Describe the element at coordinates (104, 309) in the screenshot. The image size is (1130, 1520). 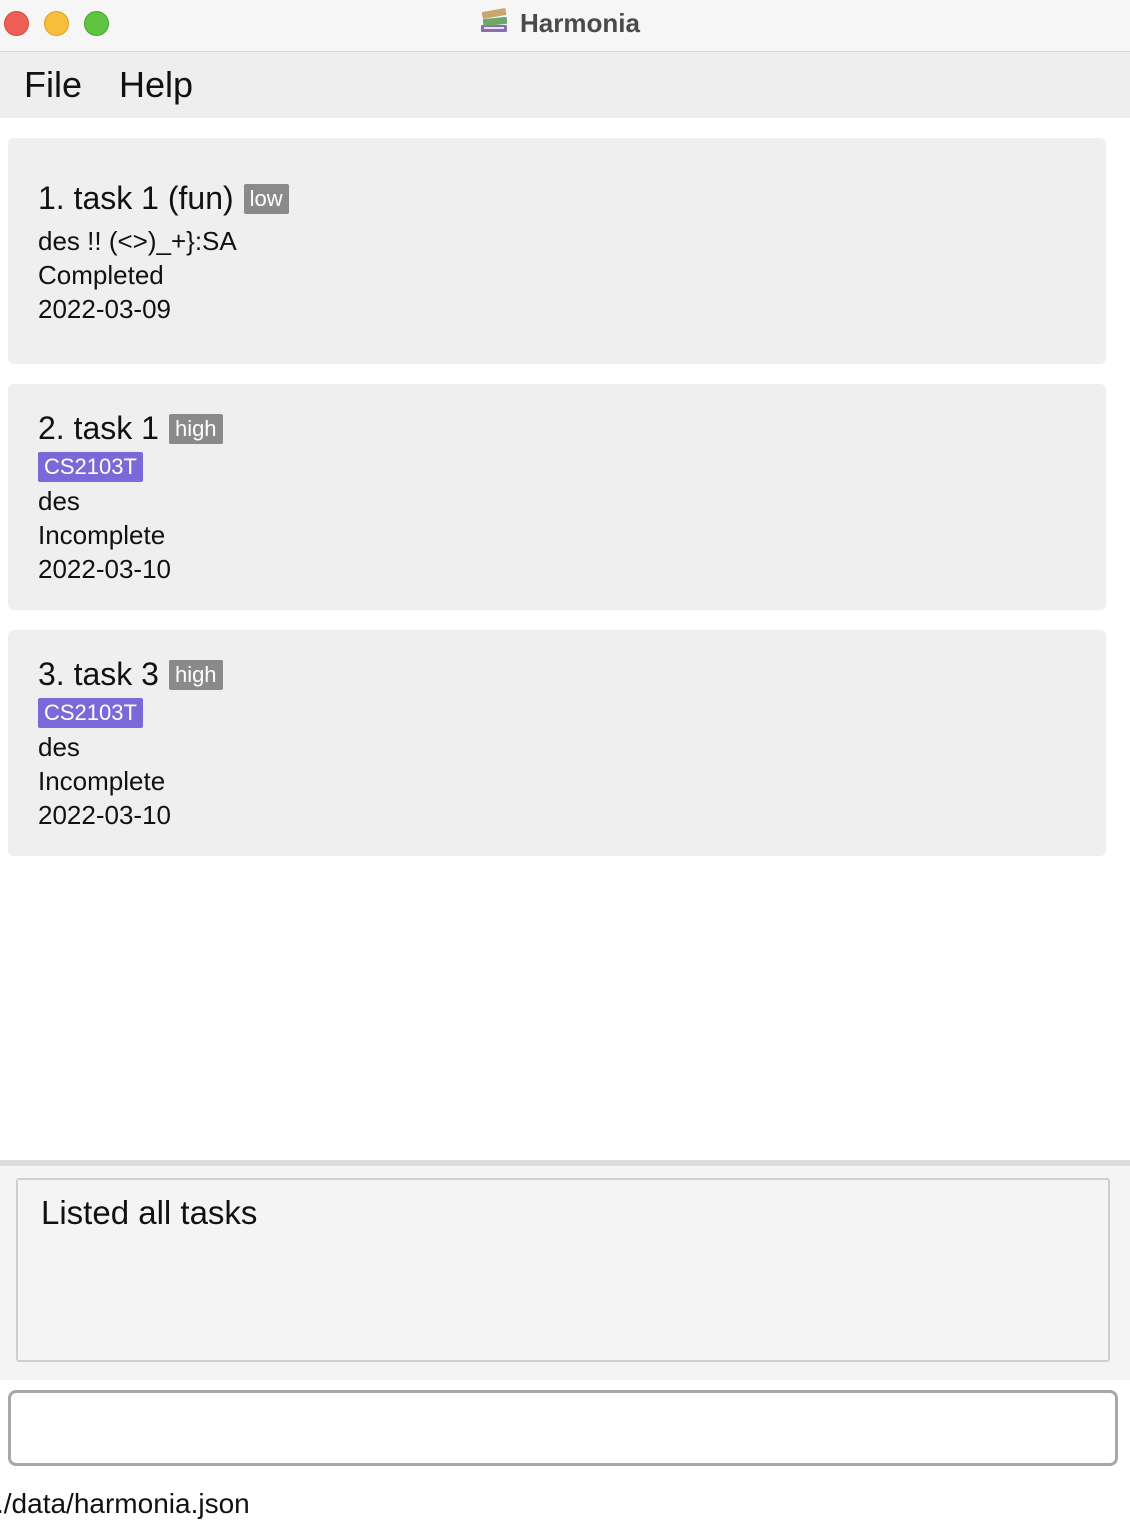
I see `task-date: 2022-03-09` at that location.